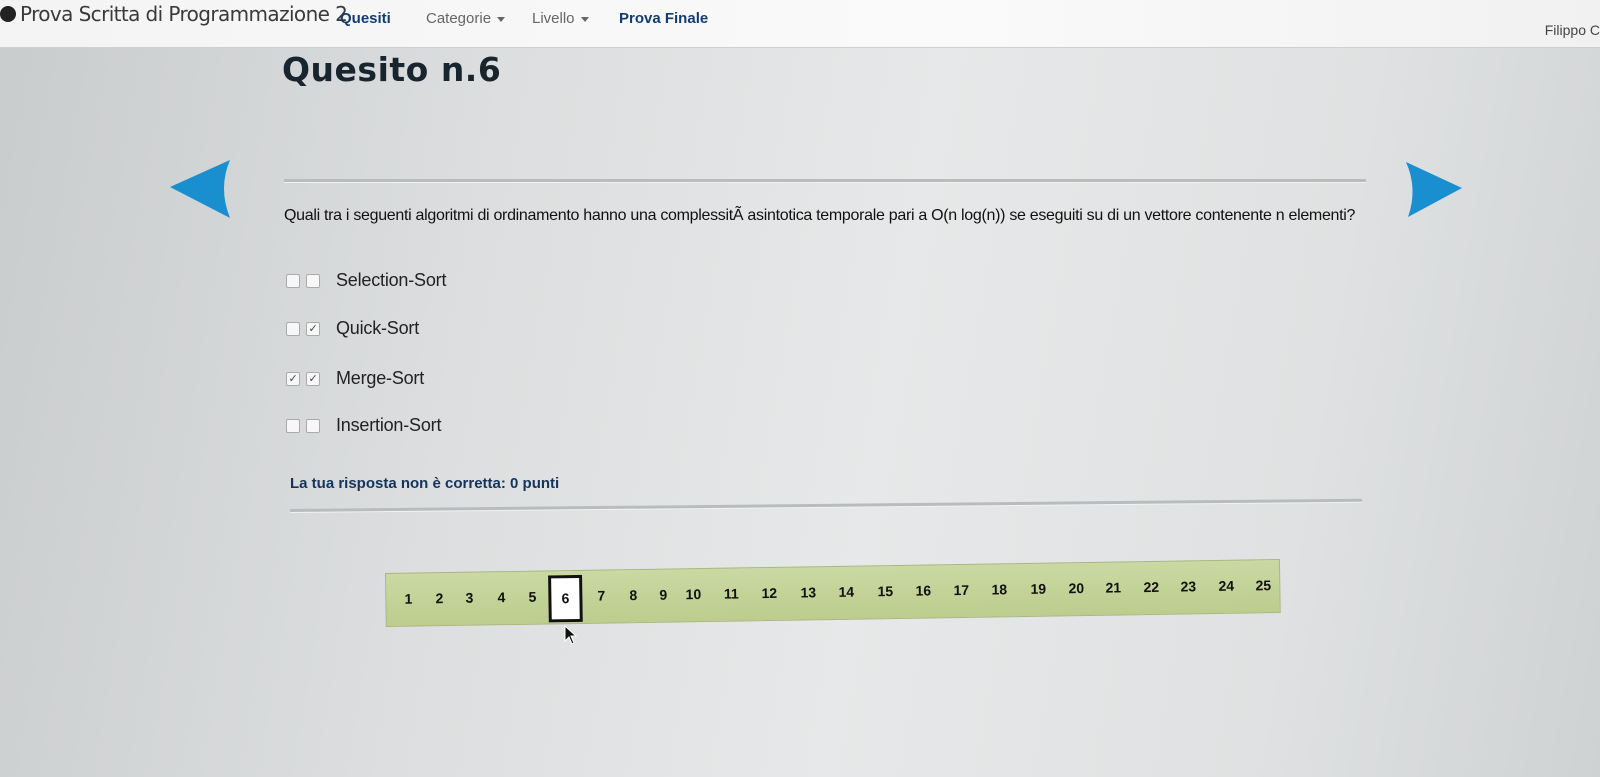 The height and width of the screenshot is (777, 1600). What do you see at coordinates (389, 425) in the screenshot?
I see `option-label: Insertion-Sort` at bounding box center [389, 425].